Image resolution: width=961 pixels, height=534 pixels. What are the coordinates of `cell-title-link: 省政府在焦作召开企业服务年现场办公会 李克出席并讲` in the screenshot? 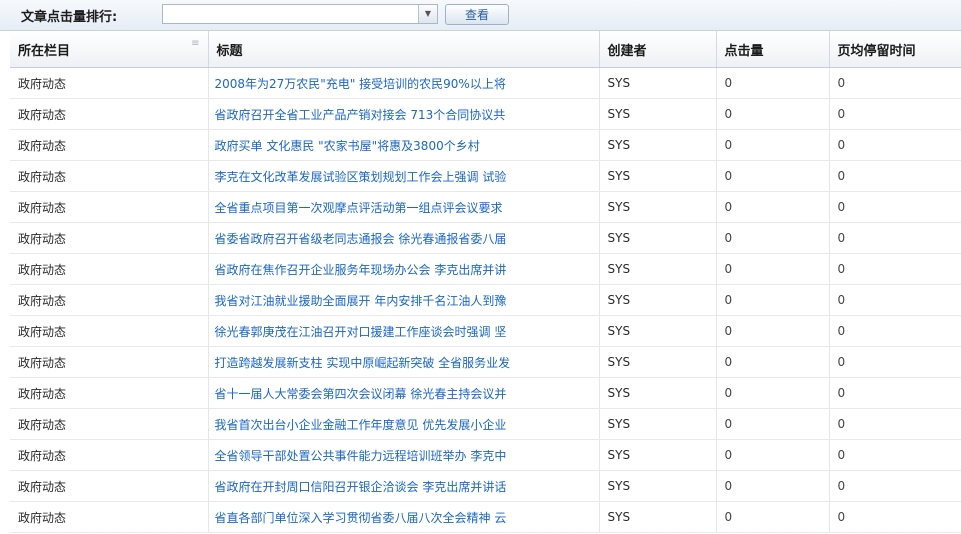 It's located at (404, 269).